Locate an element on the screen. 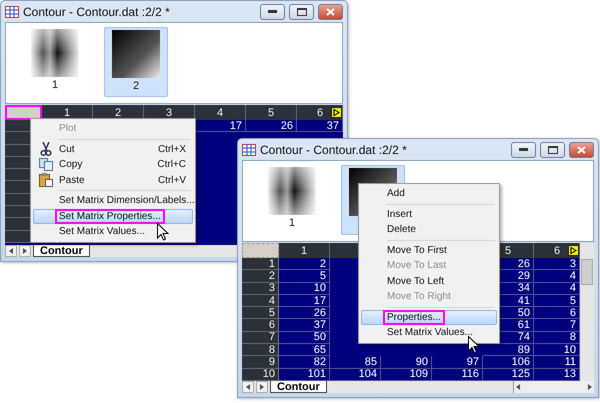 This screenshot has height=403, width=600. menu-item-label: Plot is located at coordinates (68, 129).